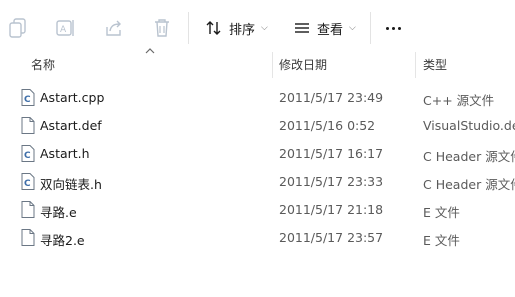 The image size is (515, 297). I want to click on column-header-name: 名称, so click(43, 64).